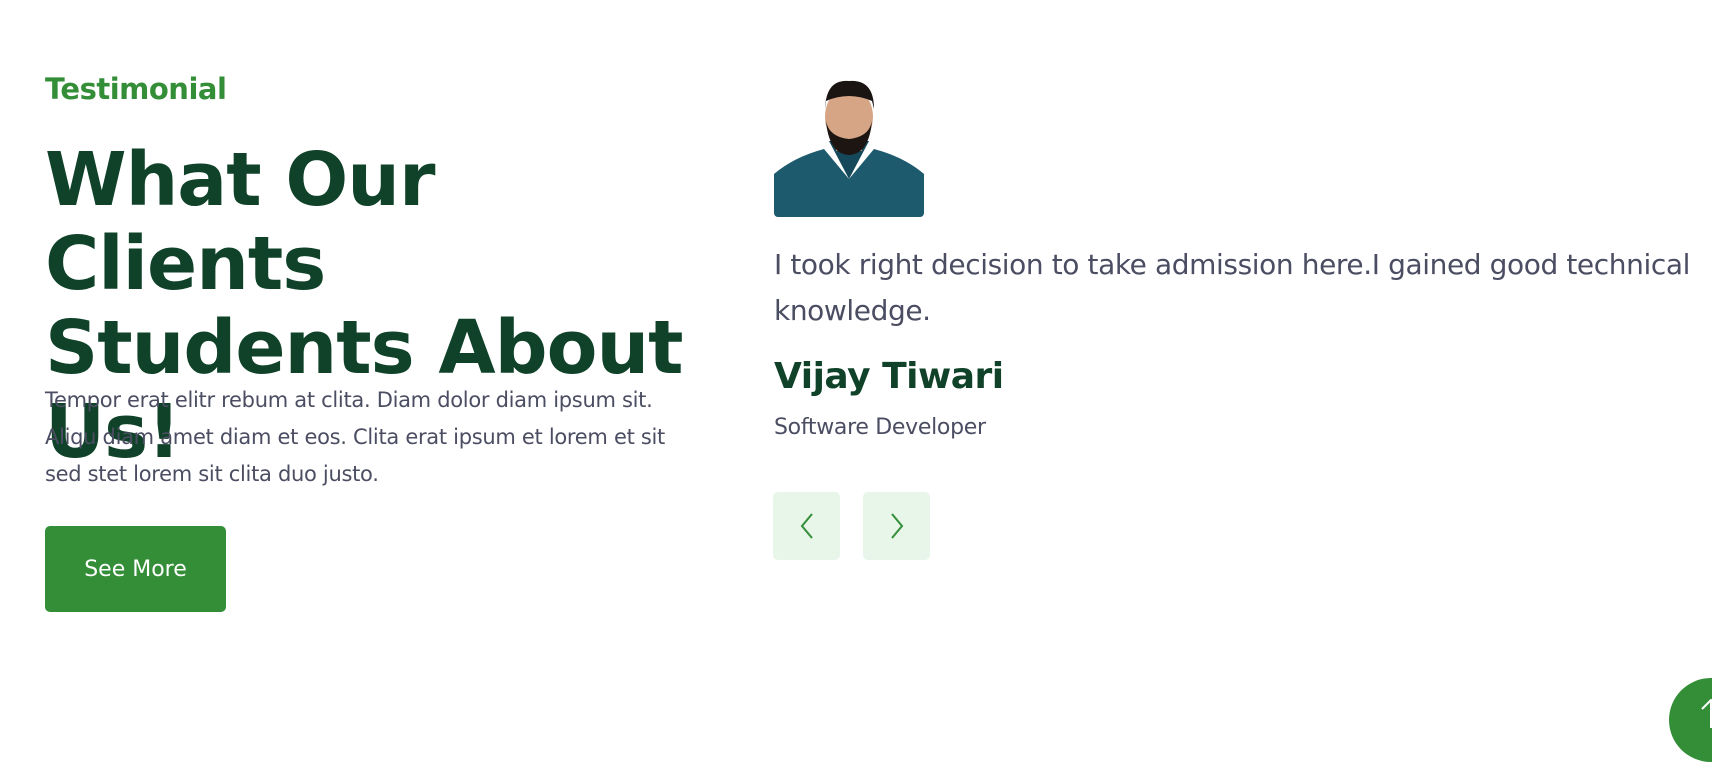  I want to click on chevron-left-icon, so click(806, 526).